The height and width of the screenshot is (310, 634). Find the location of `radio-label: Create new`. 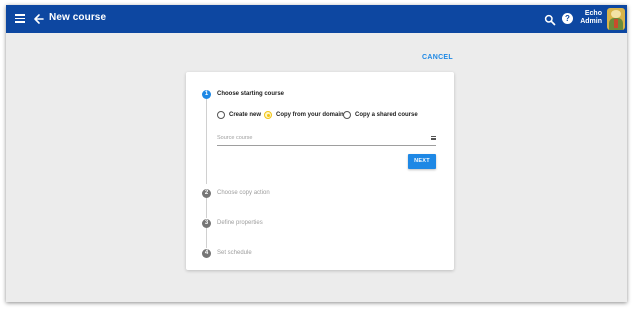

radio-label: Create new is located at coordinates (245, 115).